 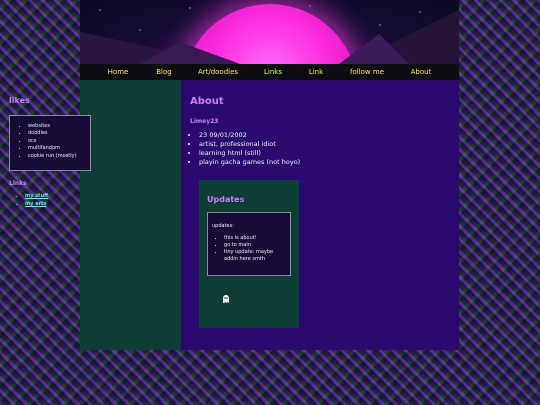 What do you see at coordinates (59, 156) in the screenshot?
I see `list-item: cookie run (mostly)` at bounding box center [59, 156].